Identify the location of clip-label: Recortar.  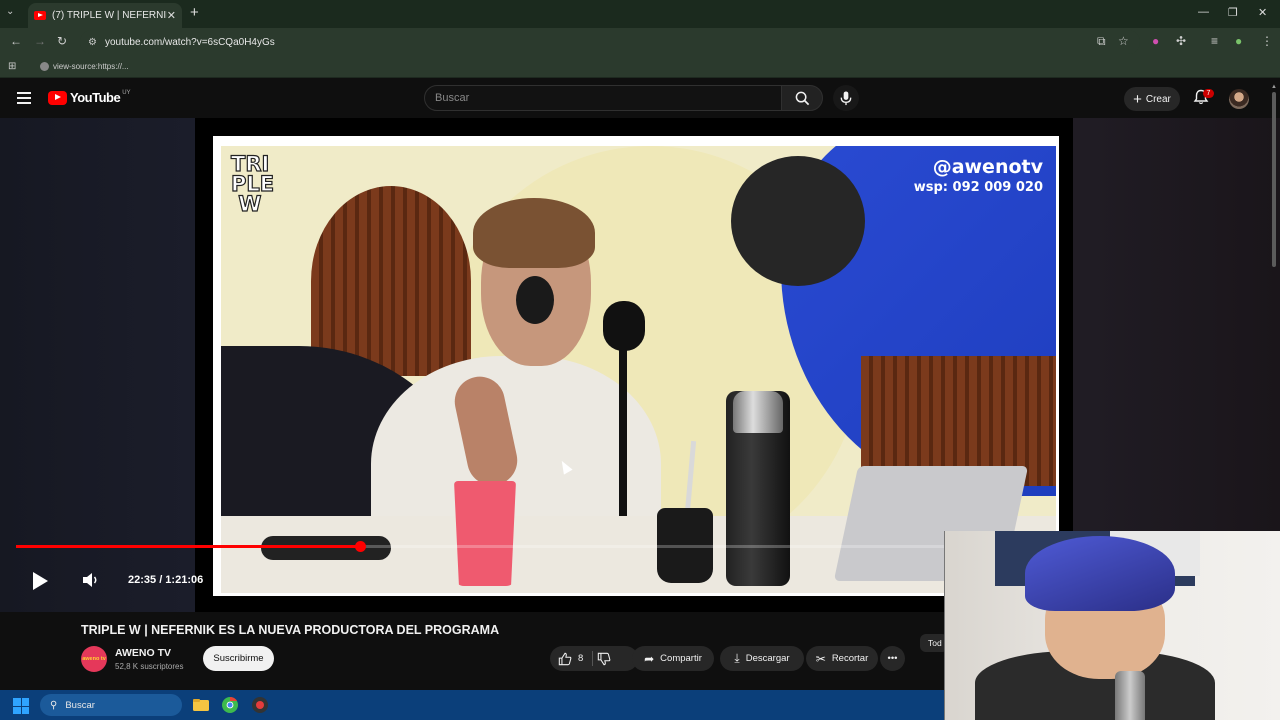
(850, 658).